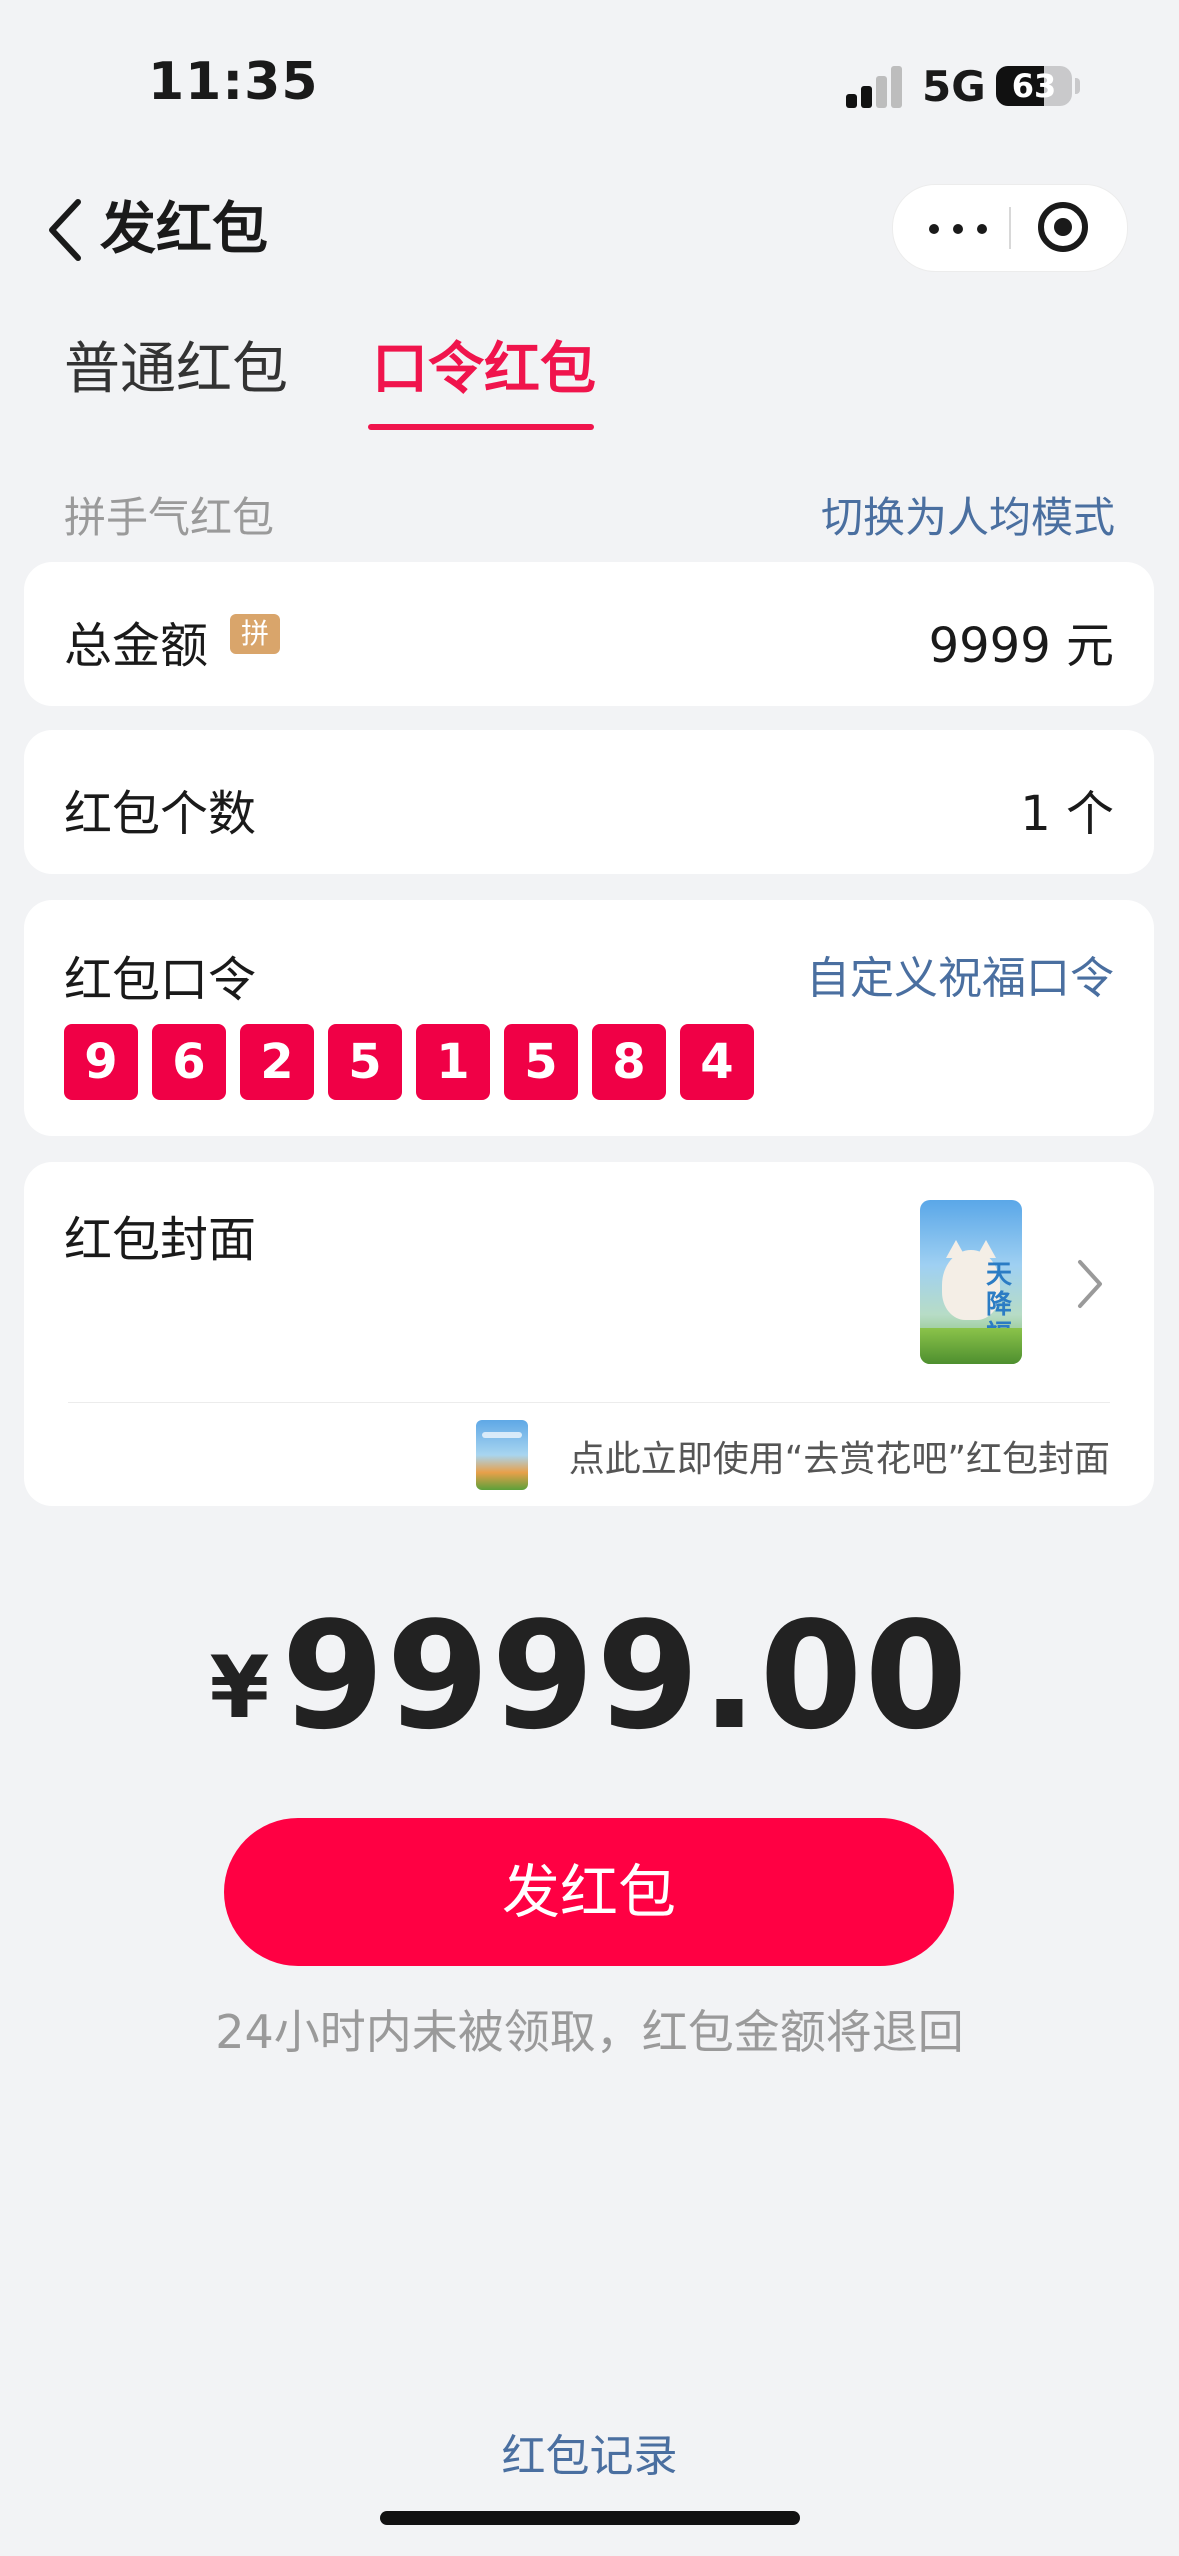 The width and height of the screenshot is (1179, 2556). Describe the element at coordinates (233, 82) in the screenshot. I see `status-time: 11:35` at that location.